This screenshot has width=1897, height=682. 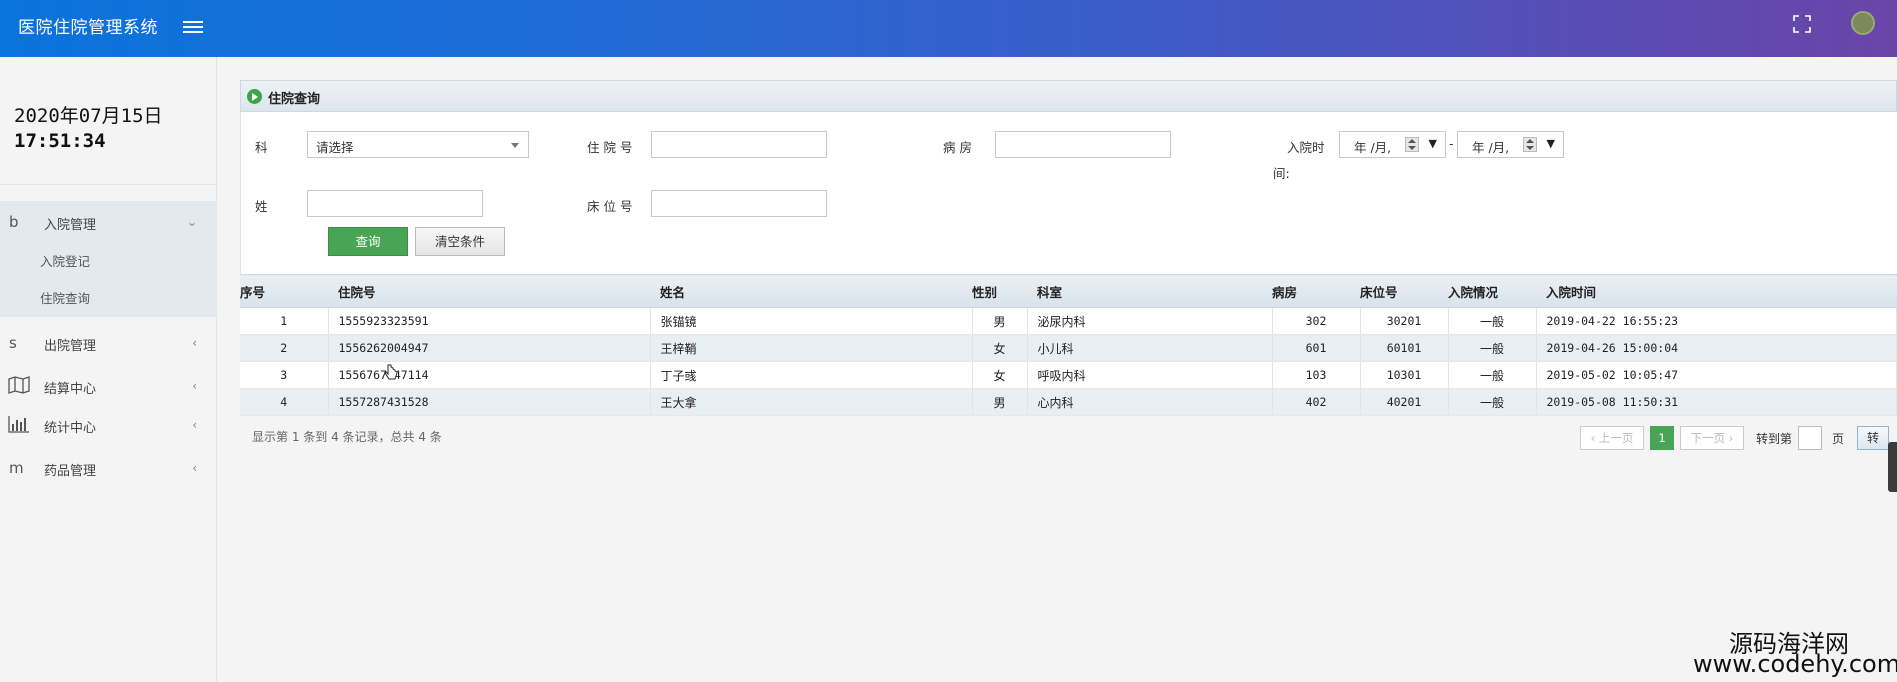 What do you see at coordinates (1000, 375) in the screenshot?
I see `cell-gender: 女` at bounding box center [1000, 375].